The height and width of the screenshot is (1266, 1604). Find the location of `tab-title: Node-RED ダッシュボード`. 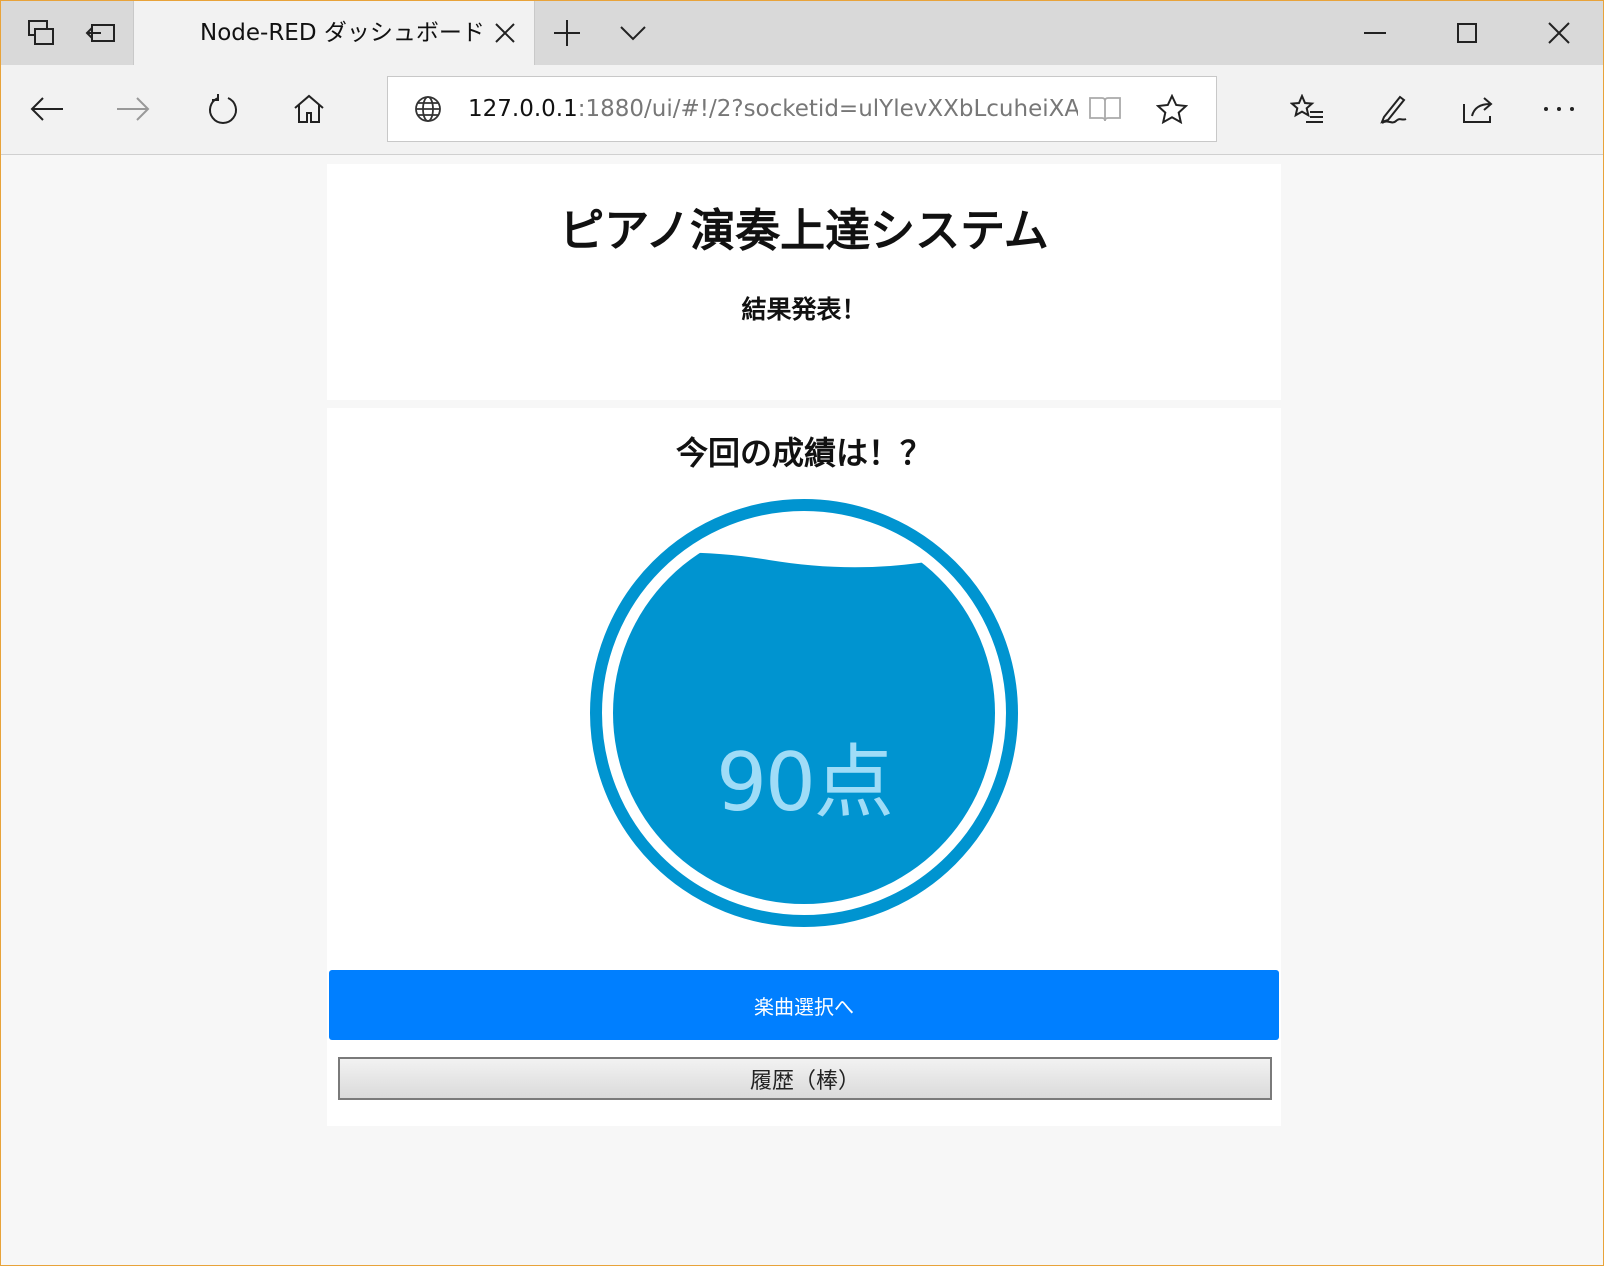

tab-title: Node-RED ダッシュボード is located at coordinates (342, 33).